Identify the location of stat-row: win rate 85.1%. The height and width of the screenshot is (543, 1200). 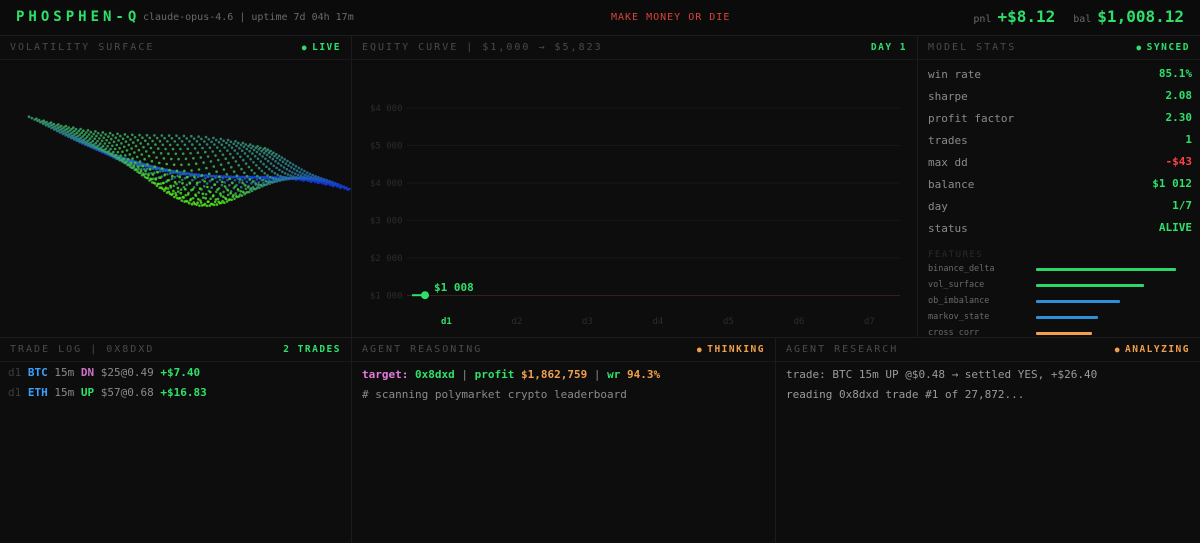
(1060, 75).